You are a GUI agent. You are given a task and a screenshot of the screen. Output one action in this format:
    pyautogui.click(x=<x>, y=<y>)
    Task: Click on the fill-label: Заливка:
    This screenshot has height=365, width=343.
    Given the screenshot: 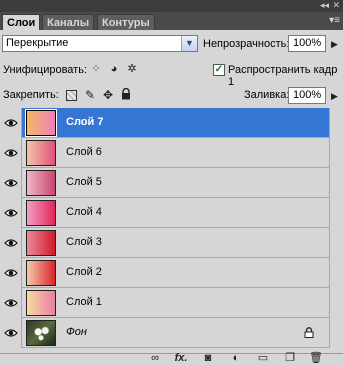 What is the action you would take?
    pyautogui.click(x=267, y=95)
    